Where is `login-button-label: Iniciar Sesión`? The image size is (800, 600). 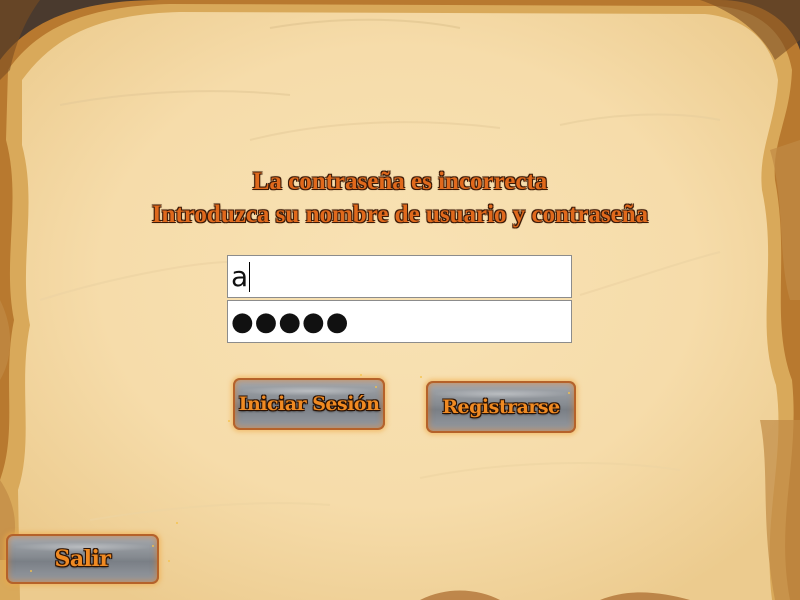
login-button-label: Iniciar Sesión is located at coordinates (309, 404).